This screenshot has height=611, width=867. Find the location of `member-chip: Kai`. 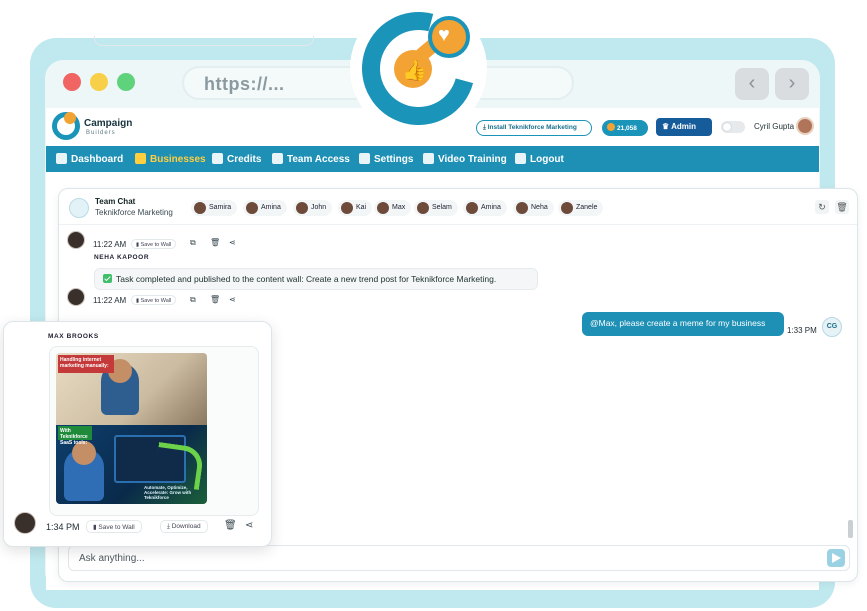

member-chip: Kai is located at coordinates (355, 208).